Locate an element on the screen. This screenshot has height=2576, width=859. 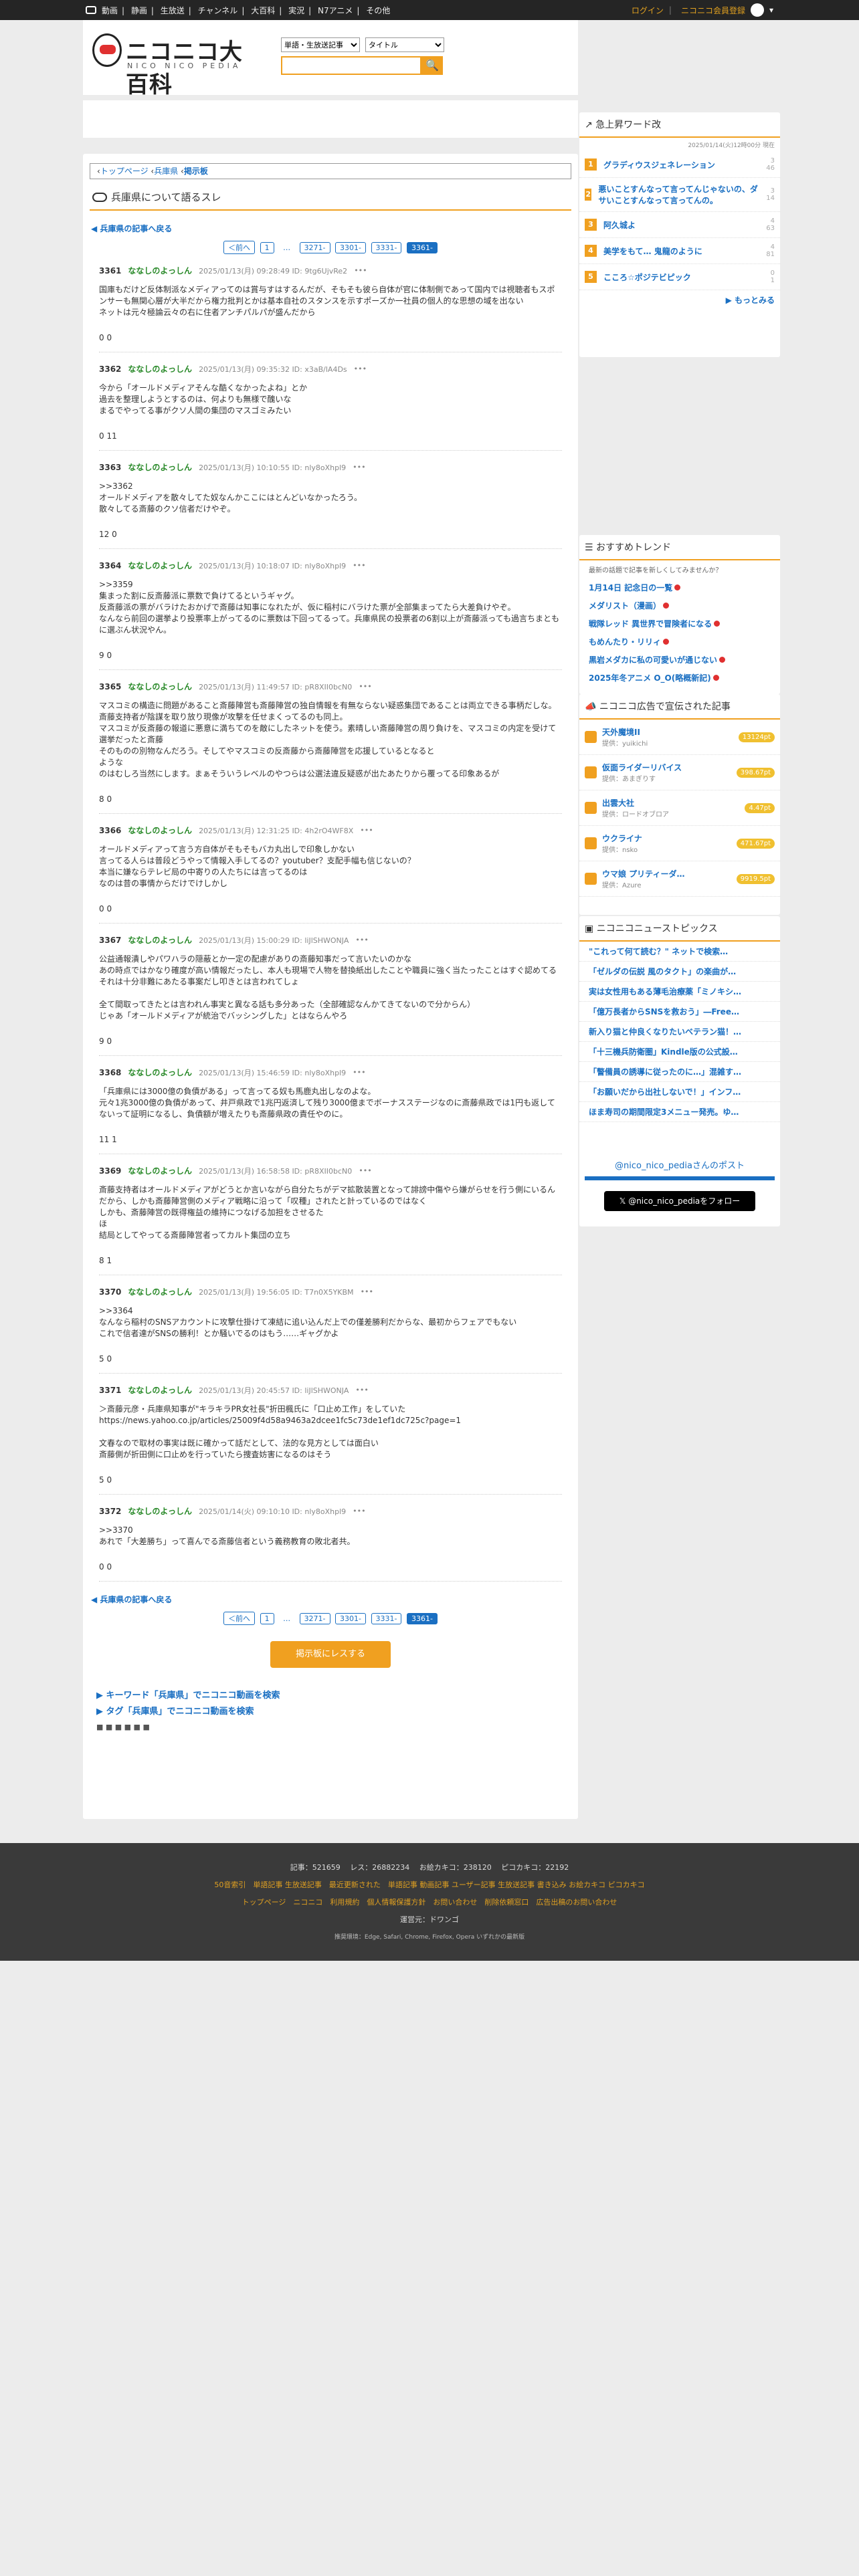
post-number: 3366 is located at coordinates (110, 830).